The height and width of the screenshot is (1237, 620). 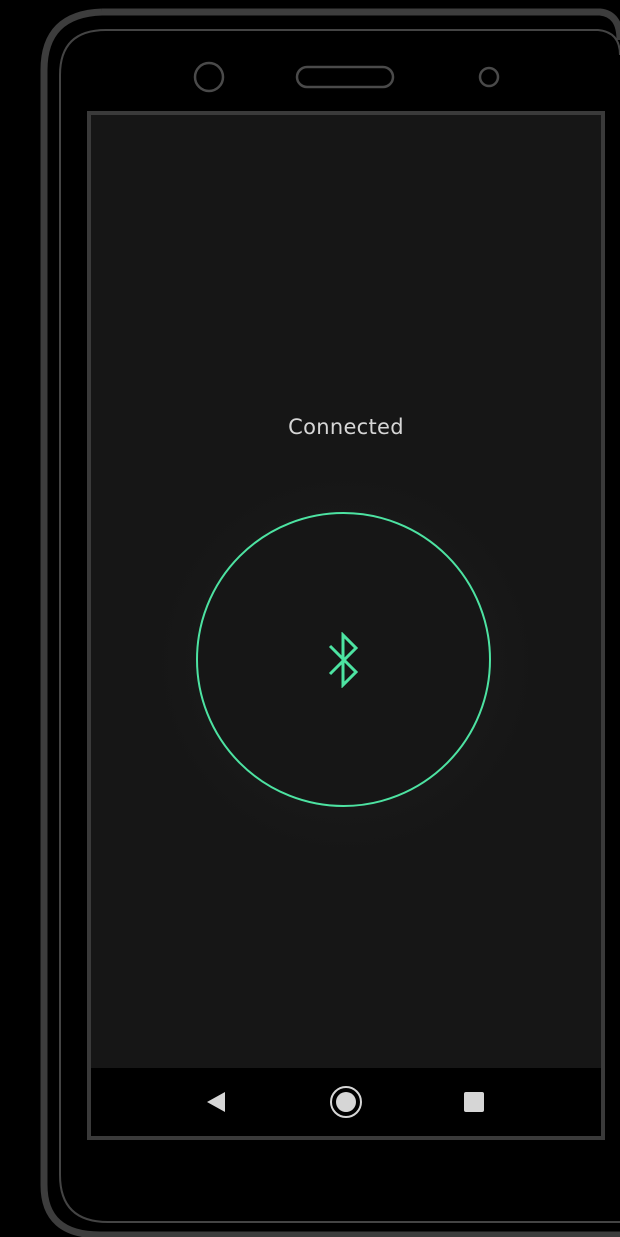 What do you see at coordinates (209, 77) in the screenshot?
I see `front-camera` at bounding box center [209, 77].